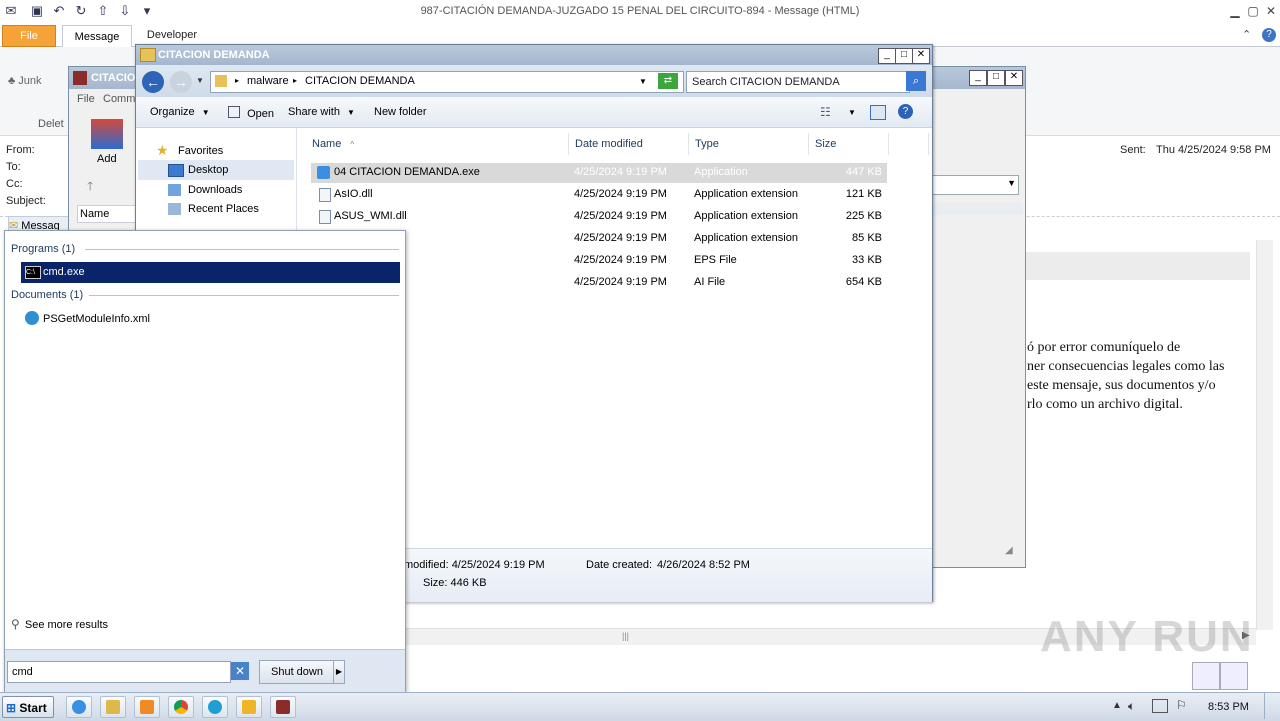 This screenshot has width=1280, height=721. Describe the element at coordinates (216, 209) in the screenshot. I see `nav-item-recent-places: Recent Places` at that location.